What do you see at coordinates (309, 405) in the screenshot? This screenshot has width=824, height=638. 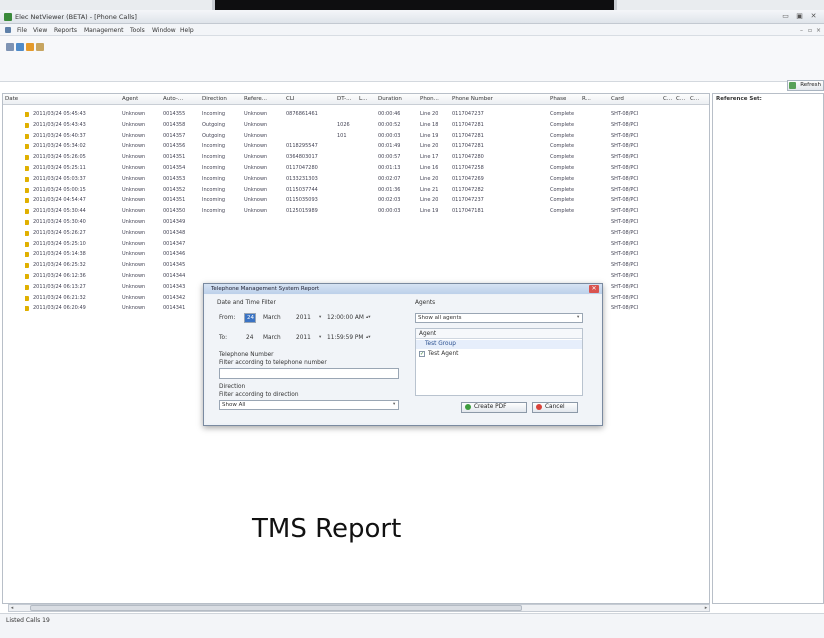 I see `direction-select: Show All` at bounding box center [309, 405].